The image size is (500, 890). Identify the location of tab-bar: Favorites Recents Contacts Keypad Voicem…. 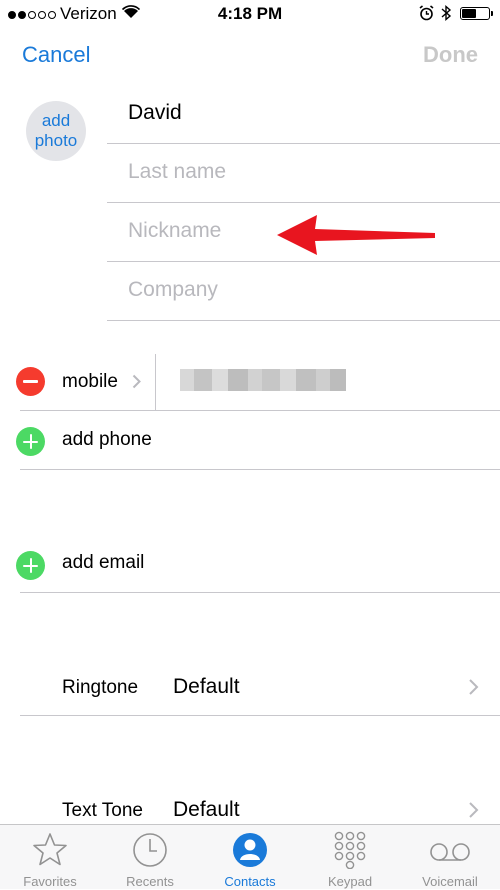
(250, 856).